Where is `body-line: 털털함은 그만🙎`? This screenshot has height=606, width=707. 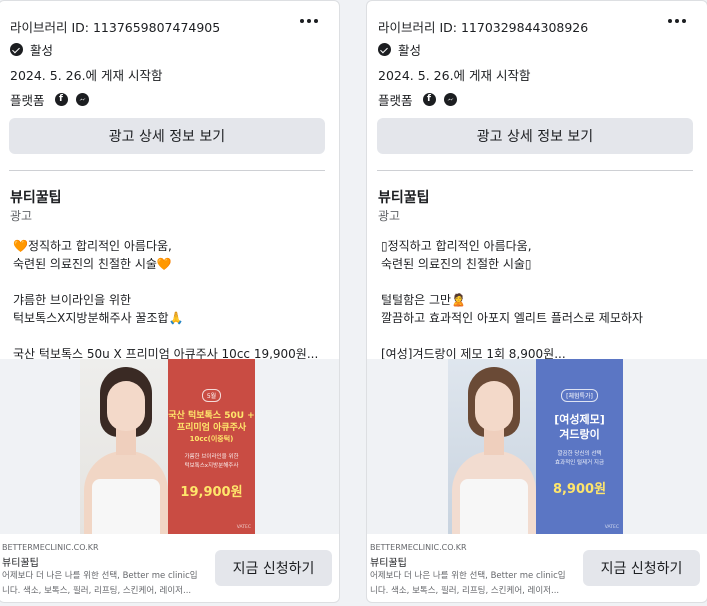
body-line: 털털함은 그만🙎 is located at coordinates (423, 300).